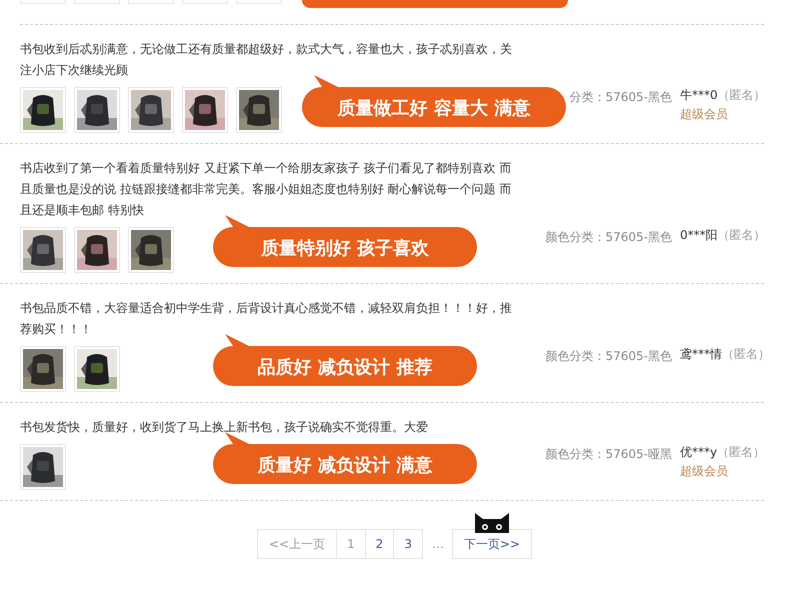  Describe the element at coordinates (699, 235) in the screenshot. I see `user-name: 0***阳` at that location.